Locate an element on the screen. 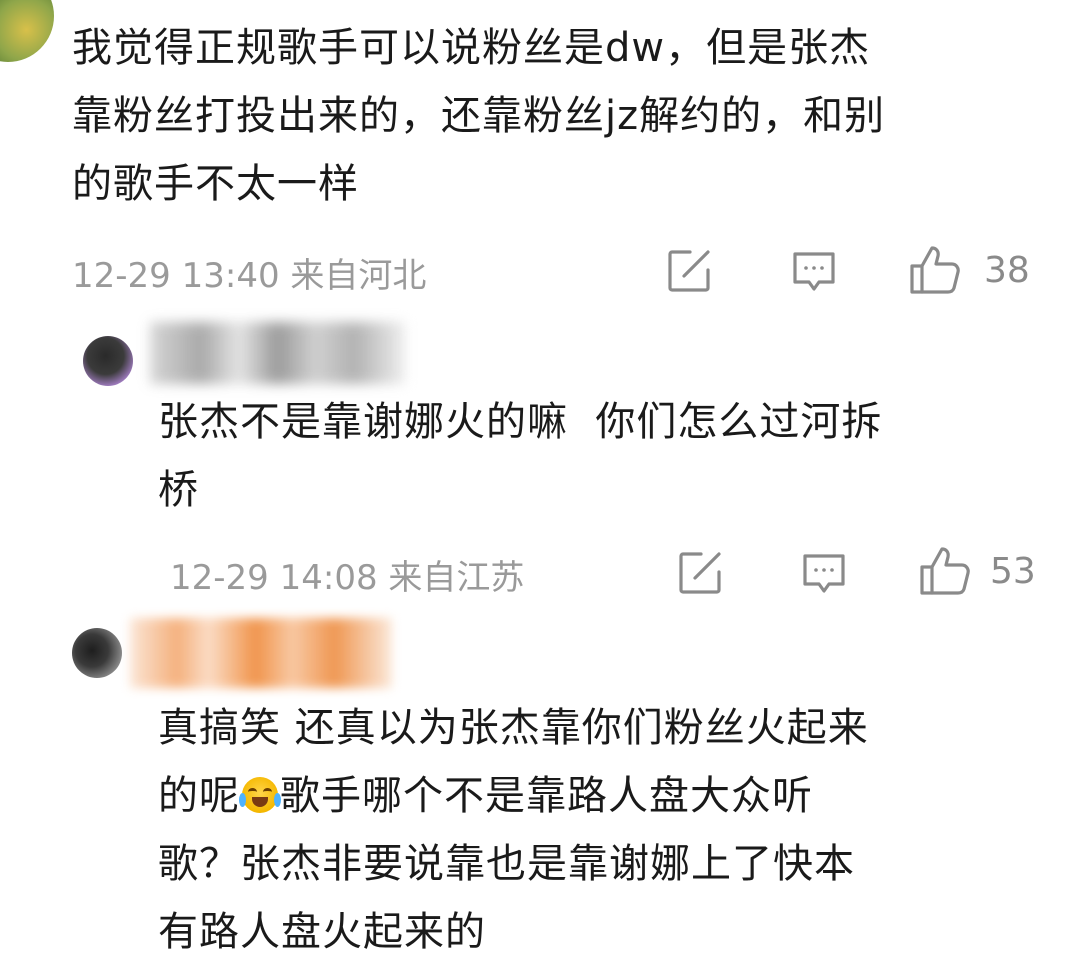 The image size is (1078, 974). like-button: 38 is located at coordinates (969, 270).